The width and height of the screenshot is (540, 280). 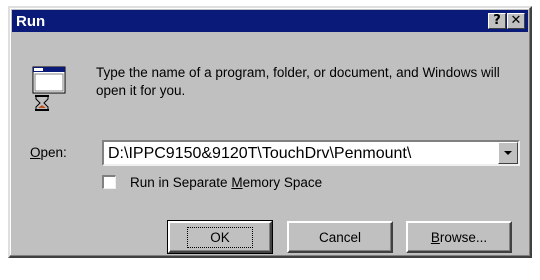 I want to click on separate-memory-label-accel: M, so click(x=237, y=182).